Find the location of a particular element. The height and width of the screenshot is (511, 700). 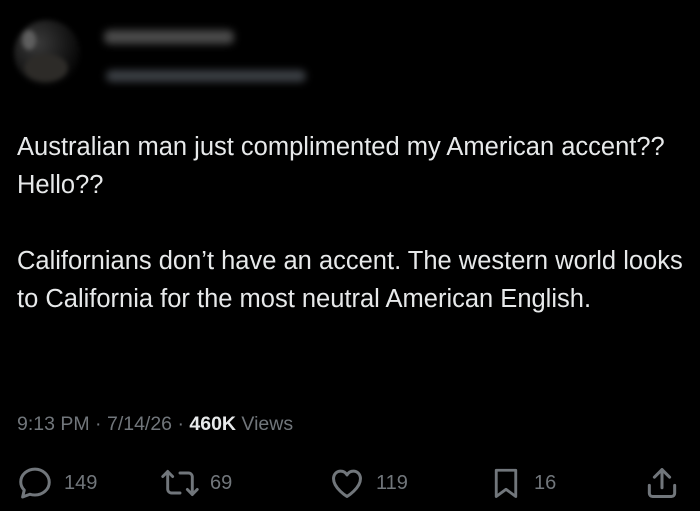

tweet-meta: 9:13 PM · 7/14/26 · 460K Views is located at coordinates (155, 424).